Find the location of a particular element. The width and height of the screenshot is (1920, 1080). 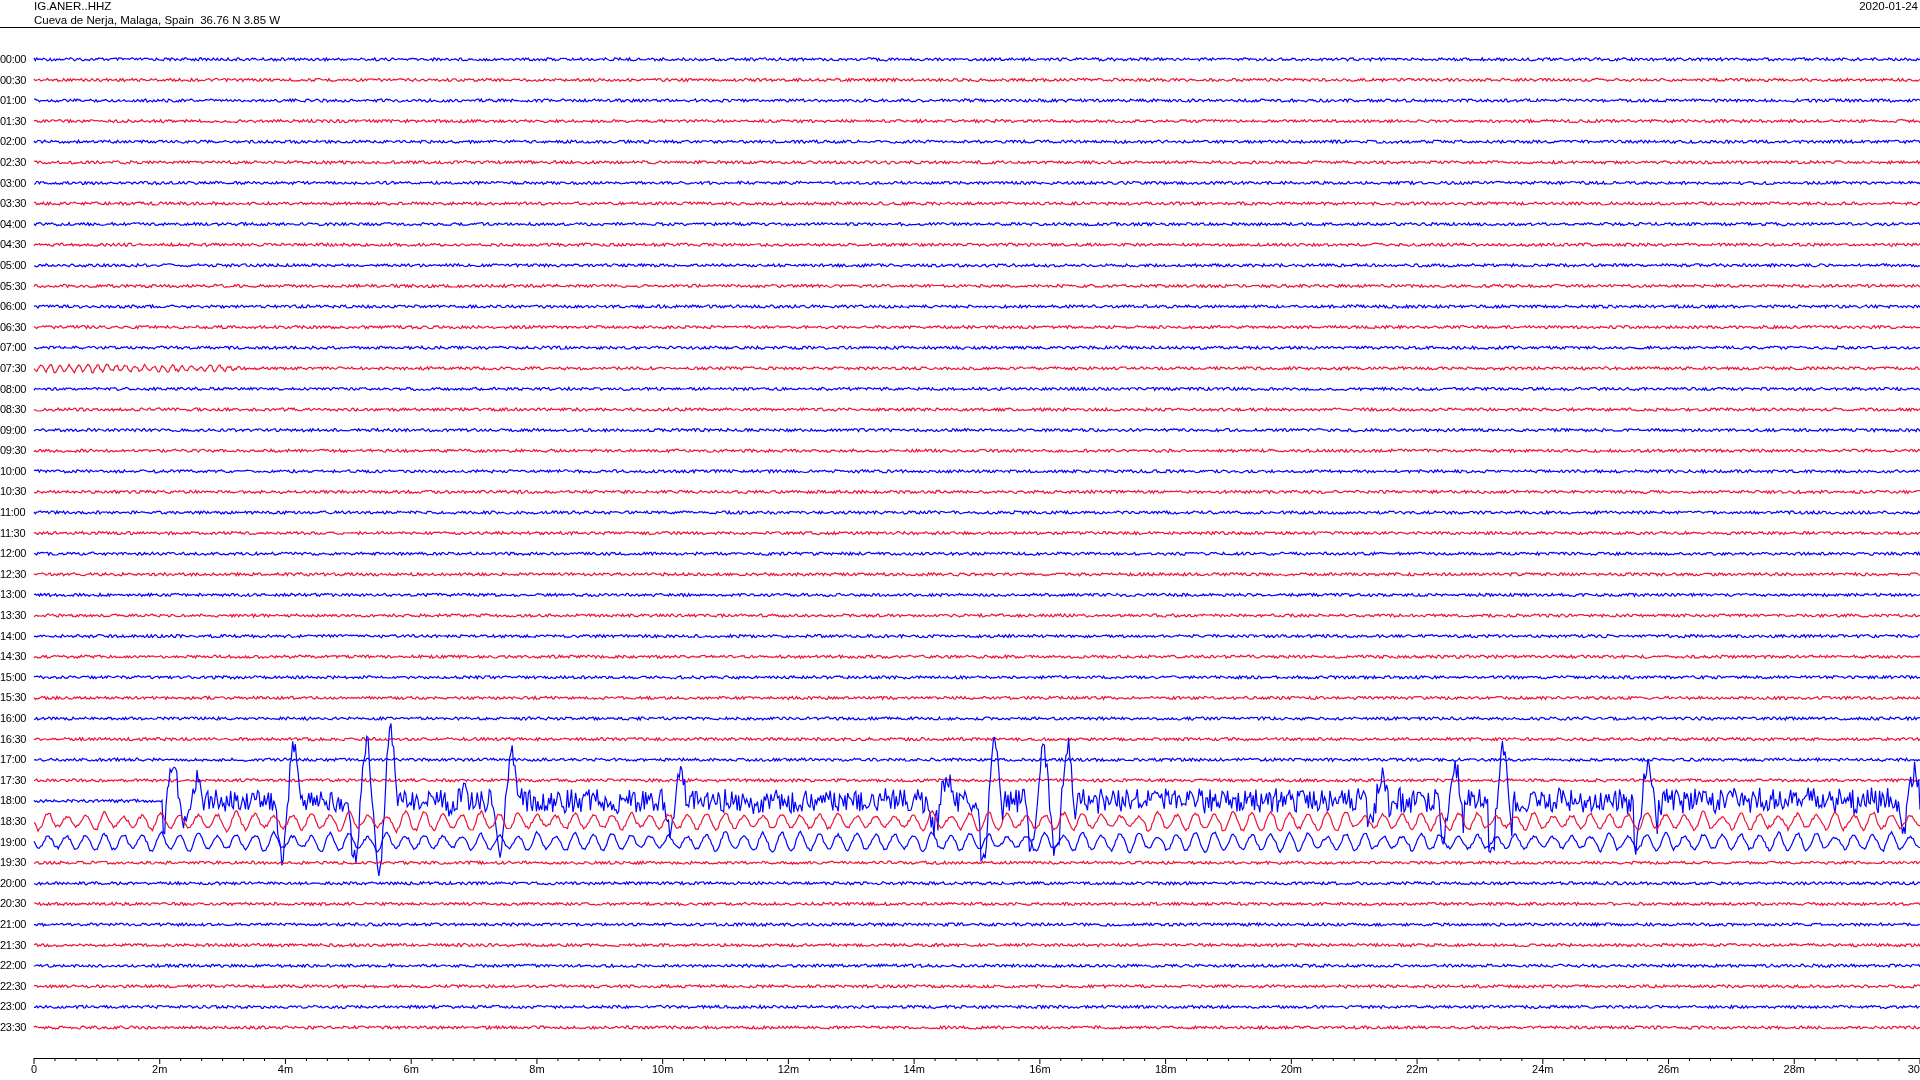

time-label: 14:00 is located at coordinates (14, 636).